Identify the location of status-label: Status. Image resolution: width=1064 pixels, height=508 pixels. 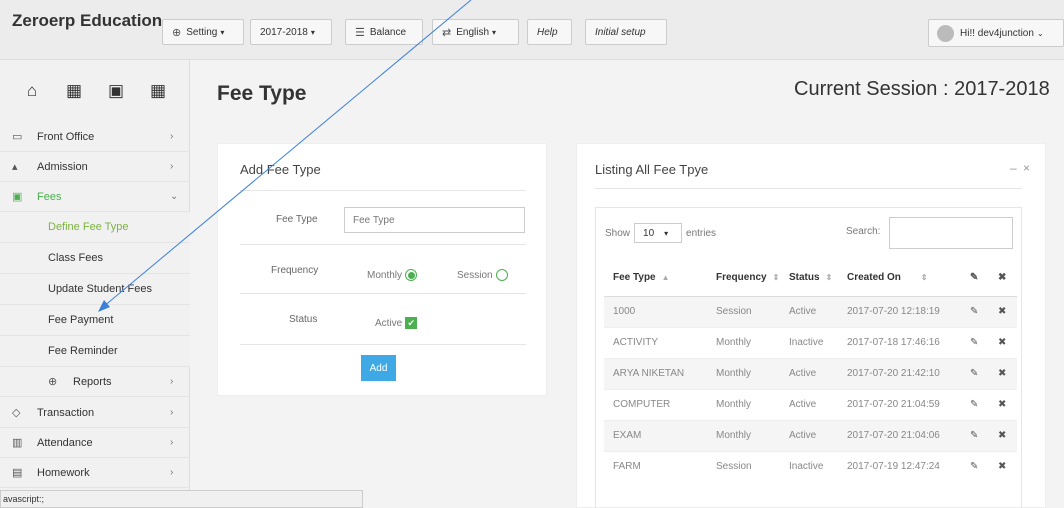
(303, 319).